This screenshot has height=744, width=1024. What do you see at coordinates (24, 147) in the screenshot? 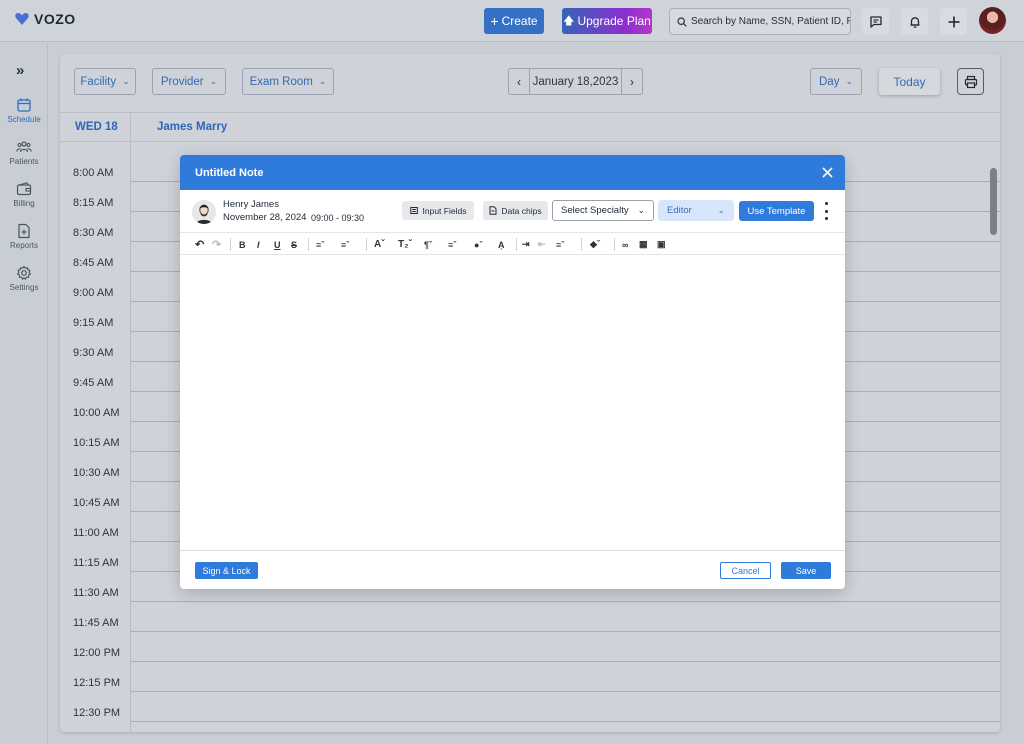
I see `people-icon` at bounding box center [24, 147].